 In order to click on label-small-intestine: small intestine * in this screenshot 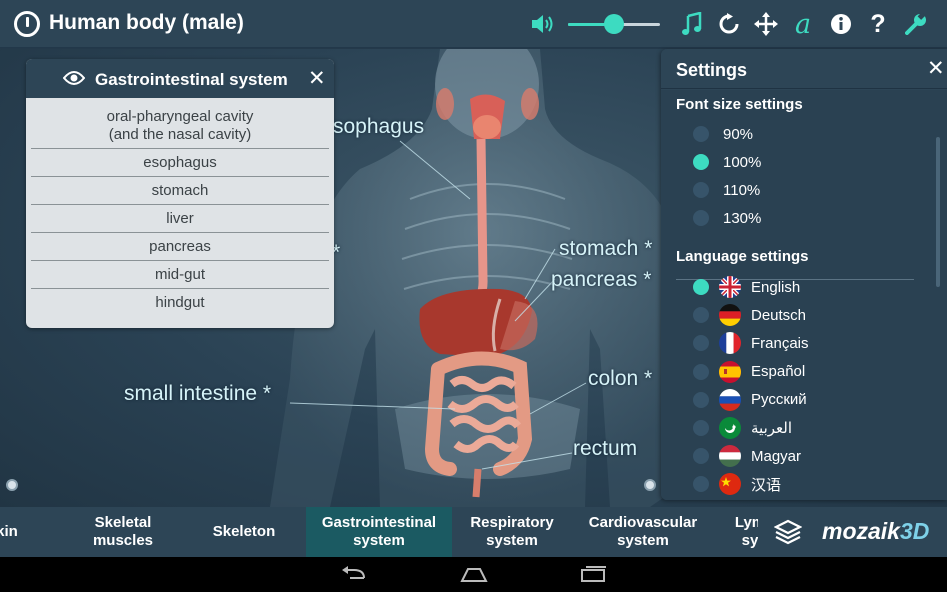, I will do `click(197, 394)`.